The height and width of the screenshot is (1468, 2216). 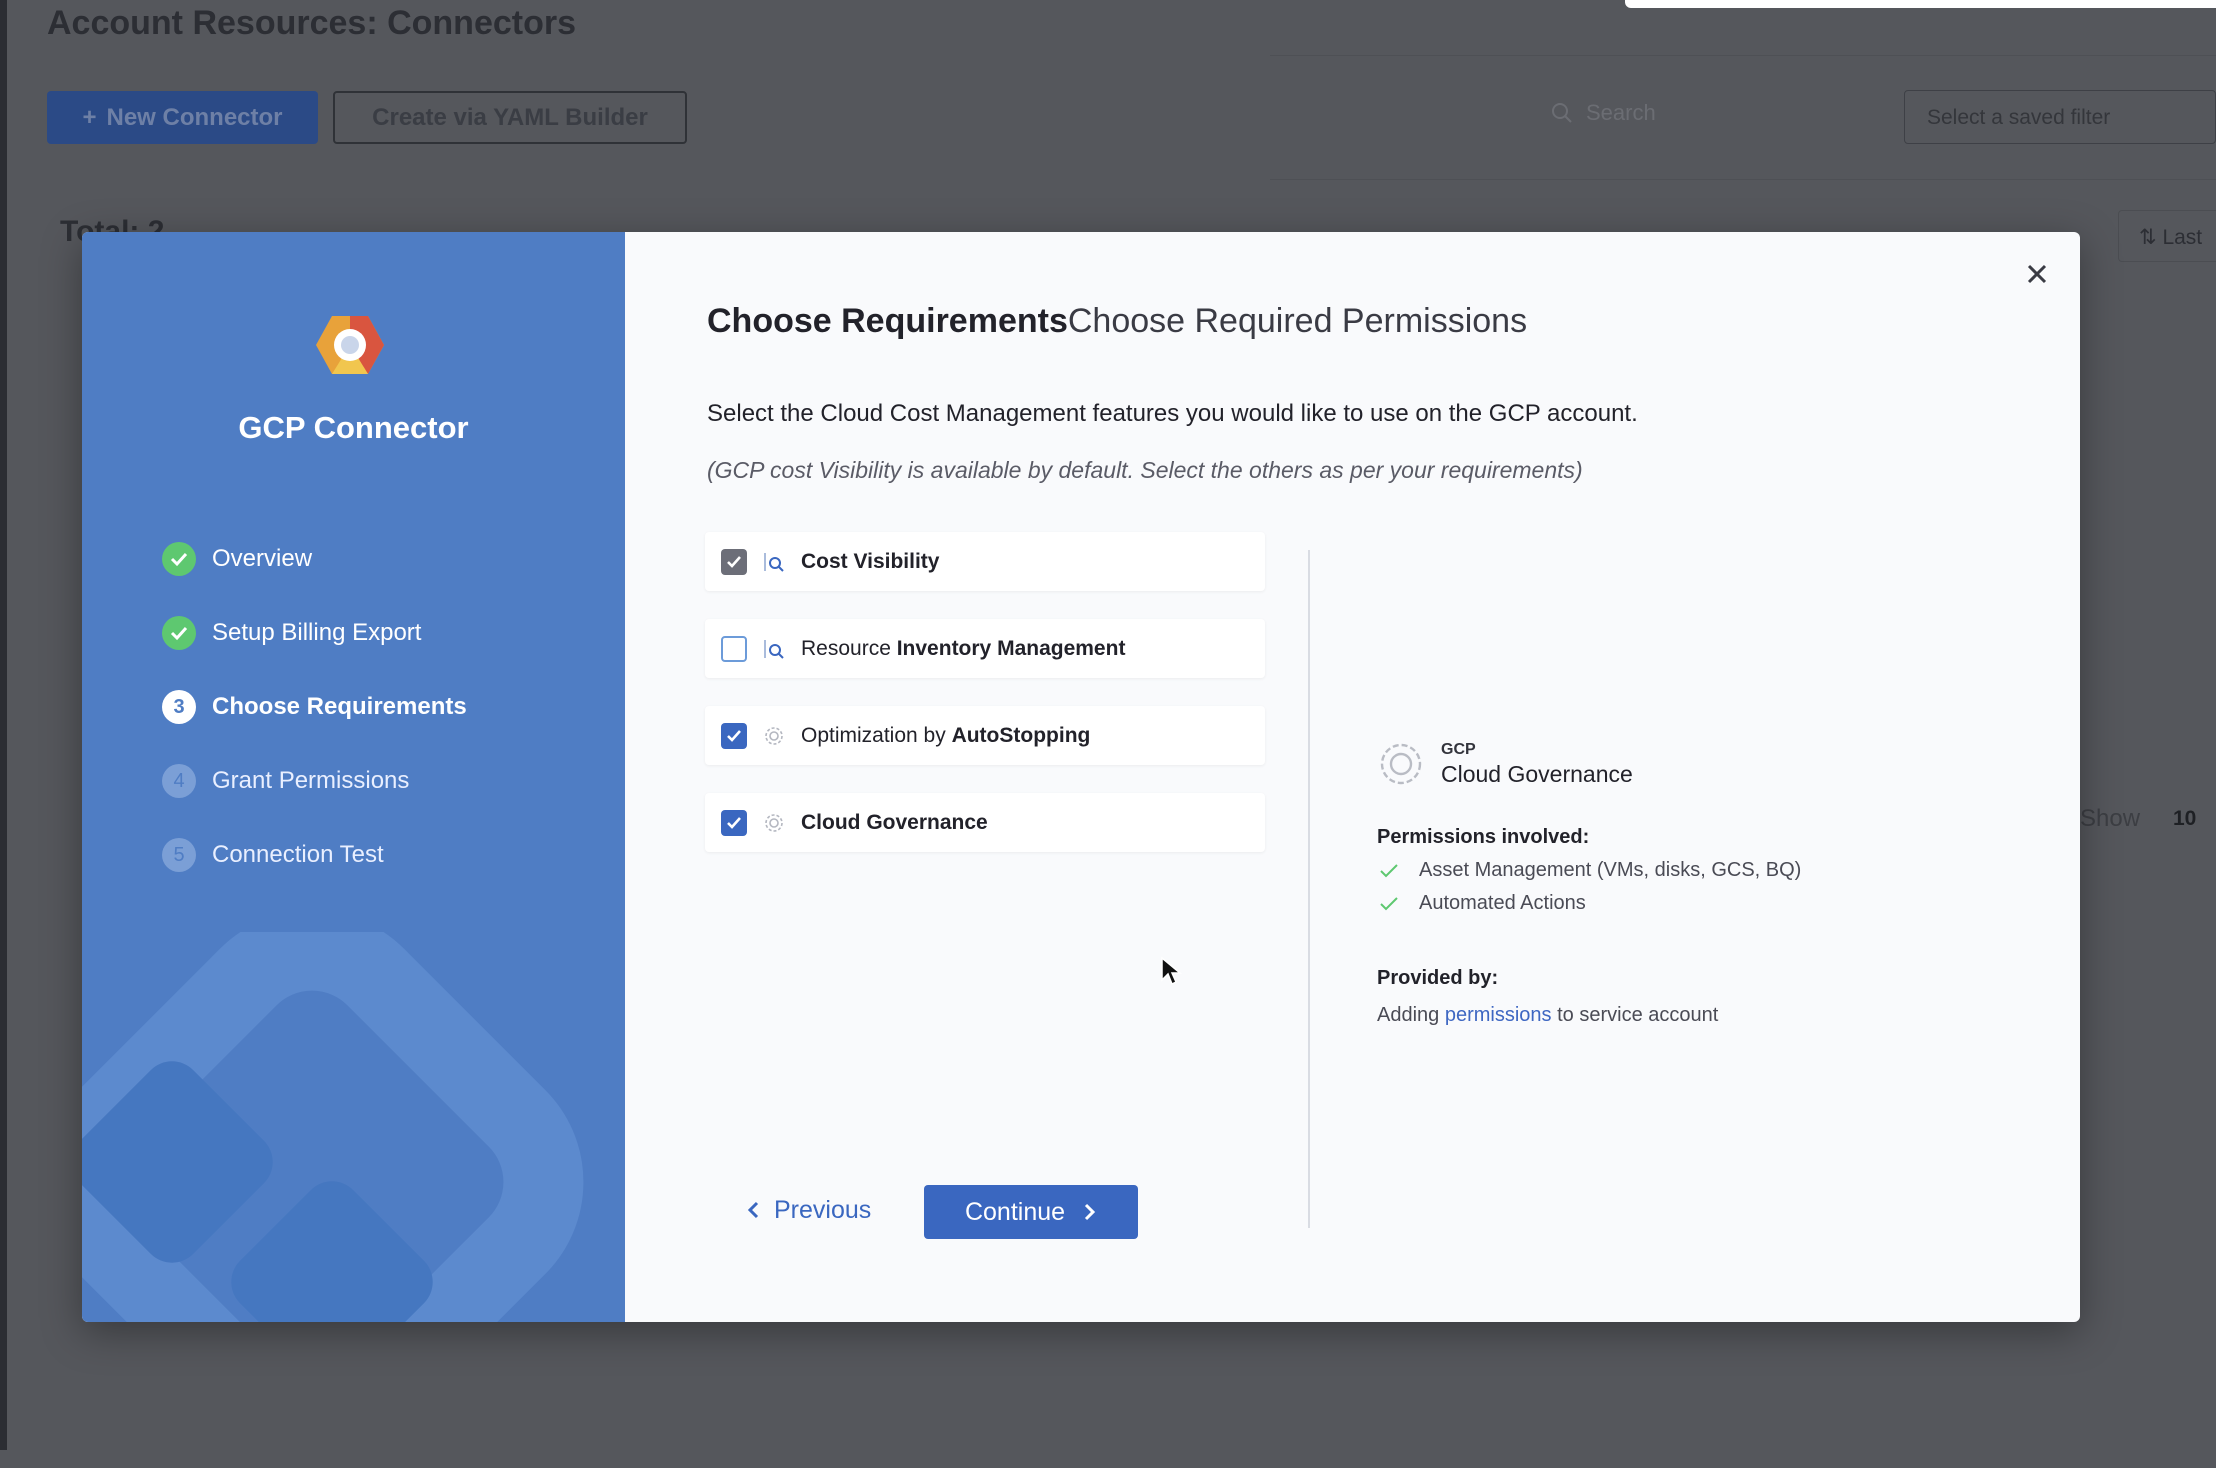 What do you see at coordinates (333, 1127) in the screenshot?
I see `decorative-pattern-icon` at bounding box center [333, 1127].